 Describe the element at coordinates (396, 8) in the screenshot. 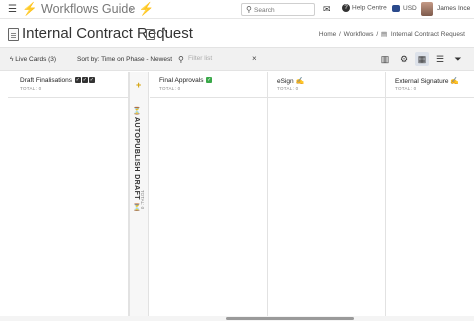

I see `currency-flag-icon` at that location.